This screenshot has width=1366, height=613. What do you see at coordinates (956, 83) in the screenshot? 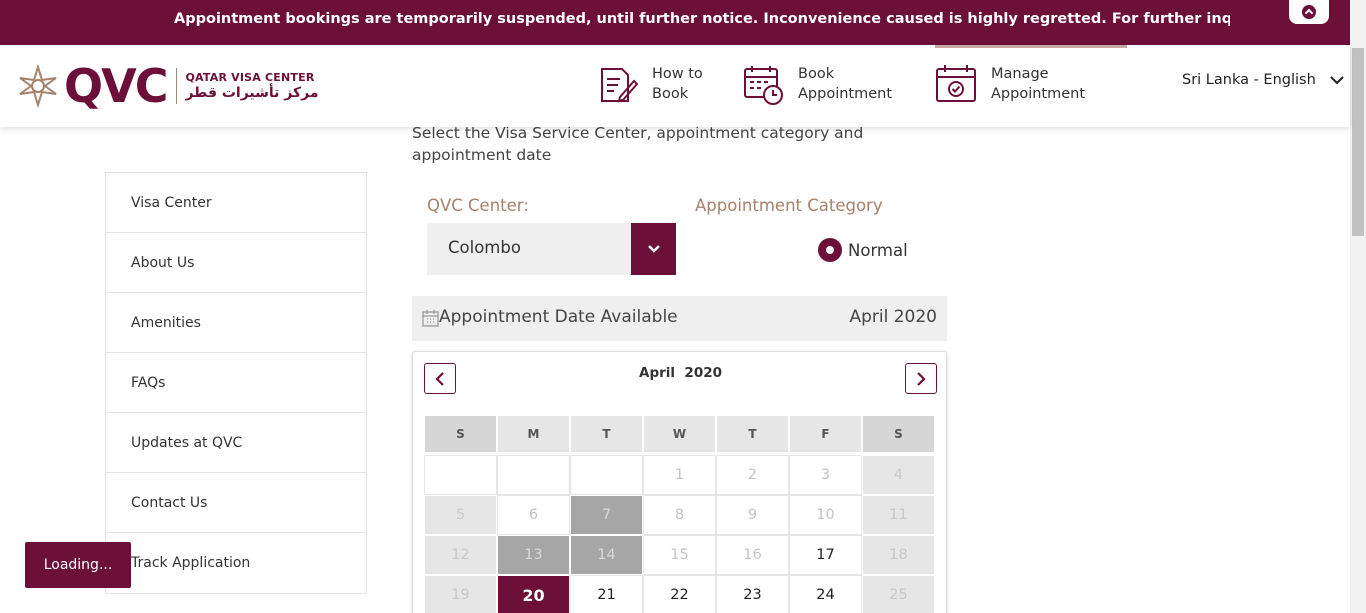
I see `calendar-check-icon` at bounding box center [956, 83].